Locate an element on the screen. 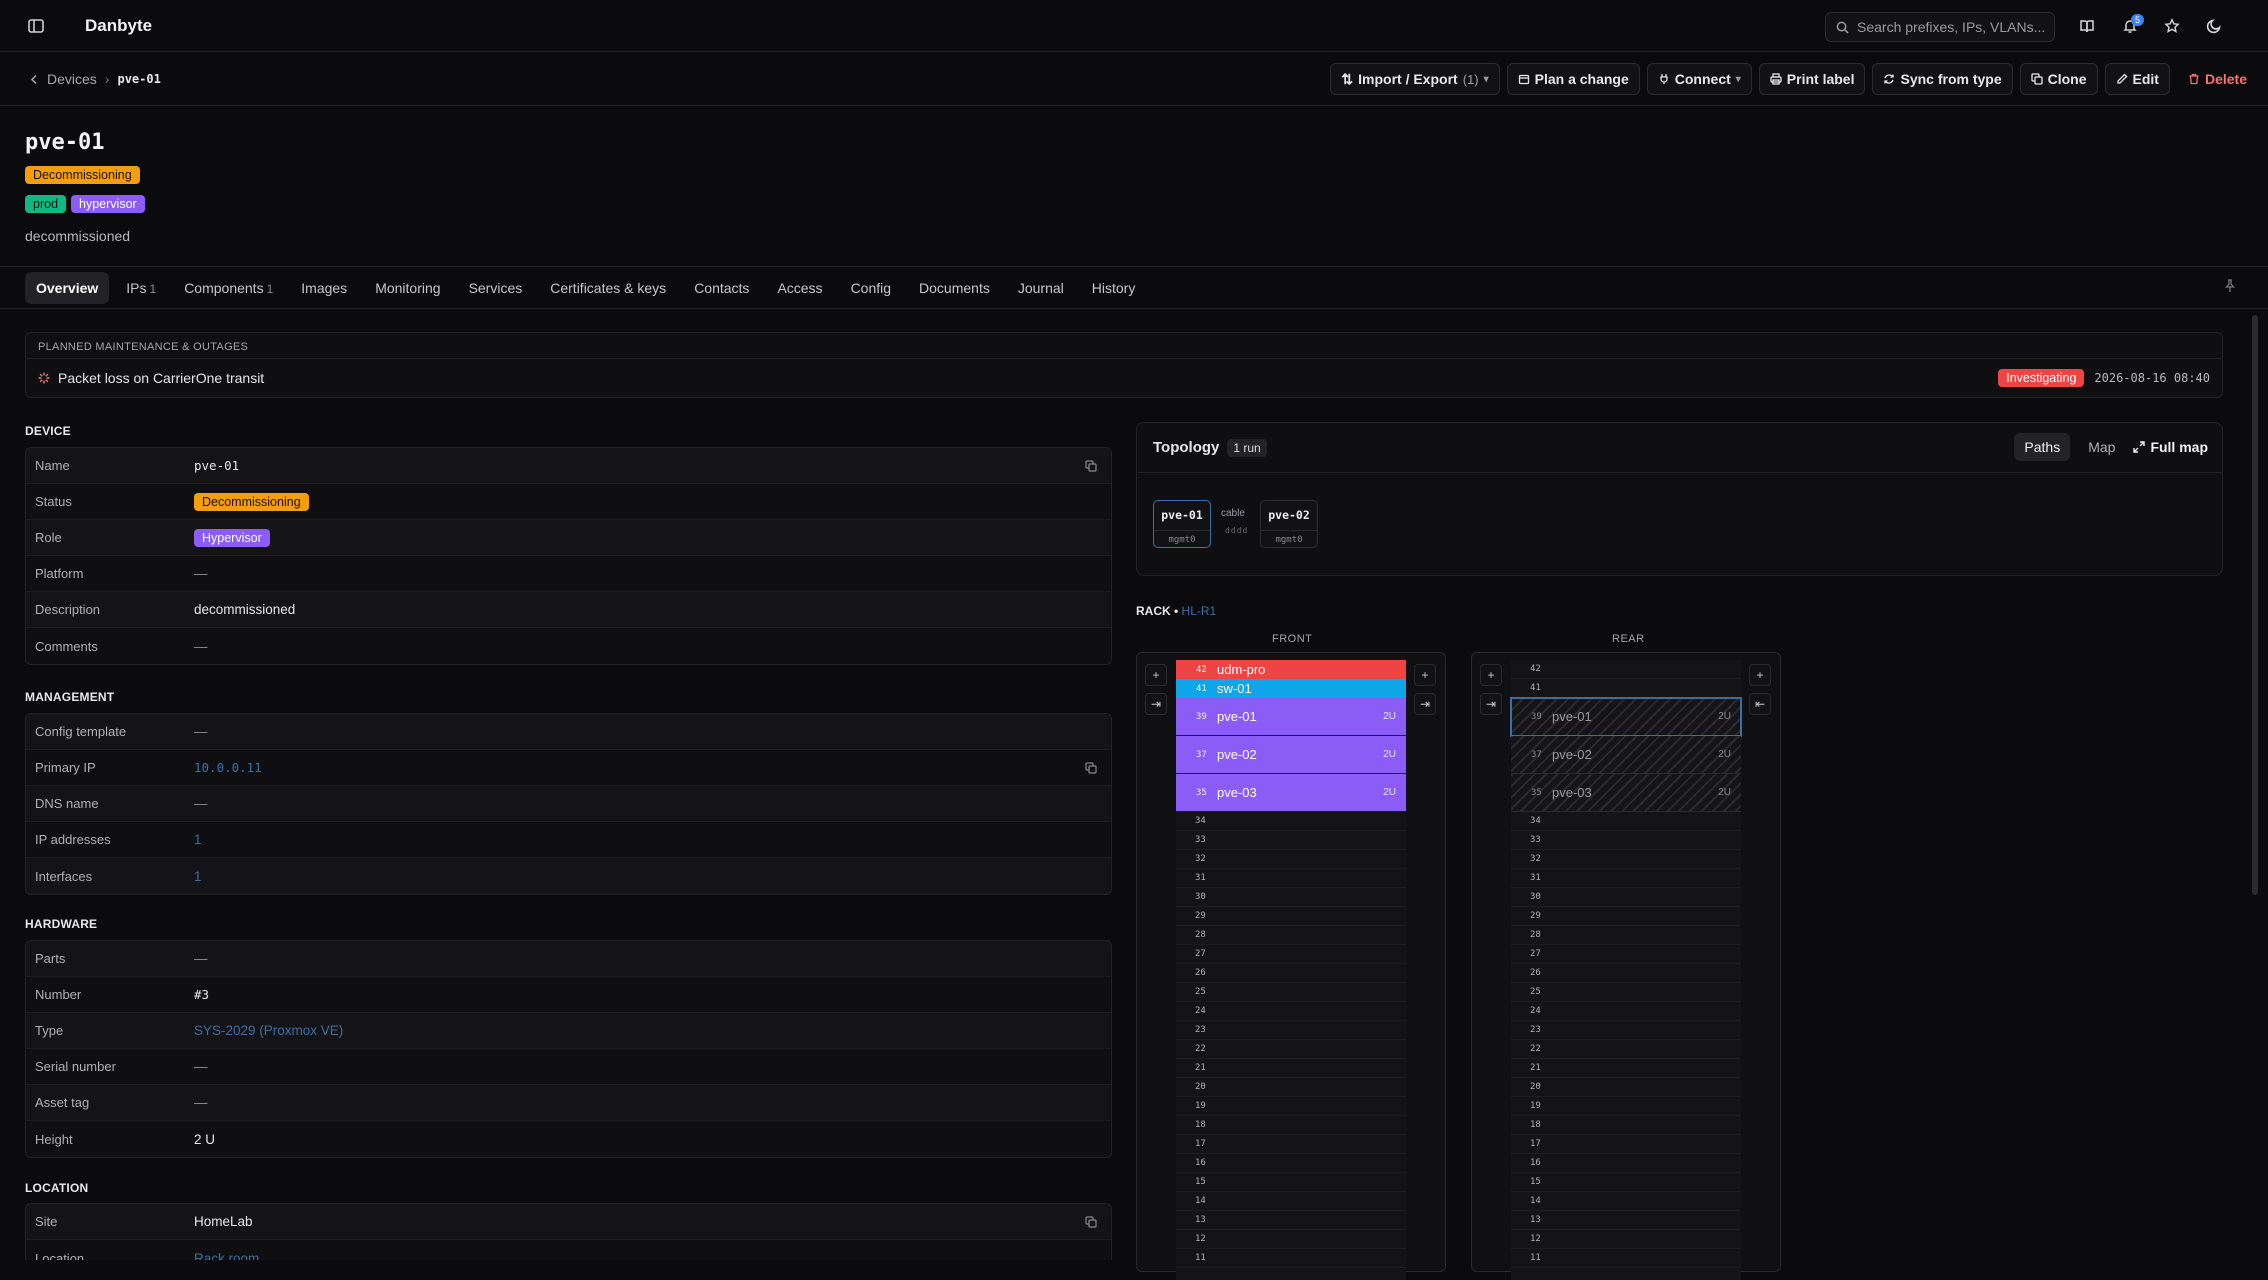 Image resolution: width=2268 pixels, height=1280 pixels. tab-overview: Overview is located at coordinates (67, 287).